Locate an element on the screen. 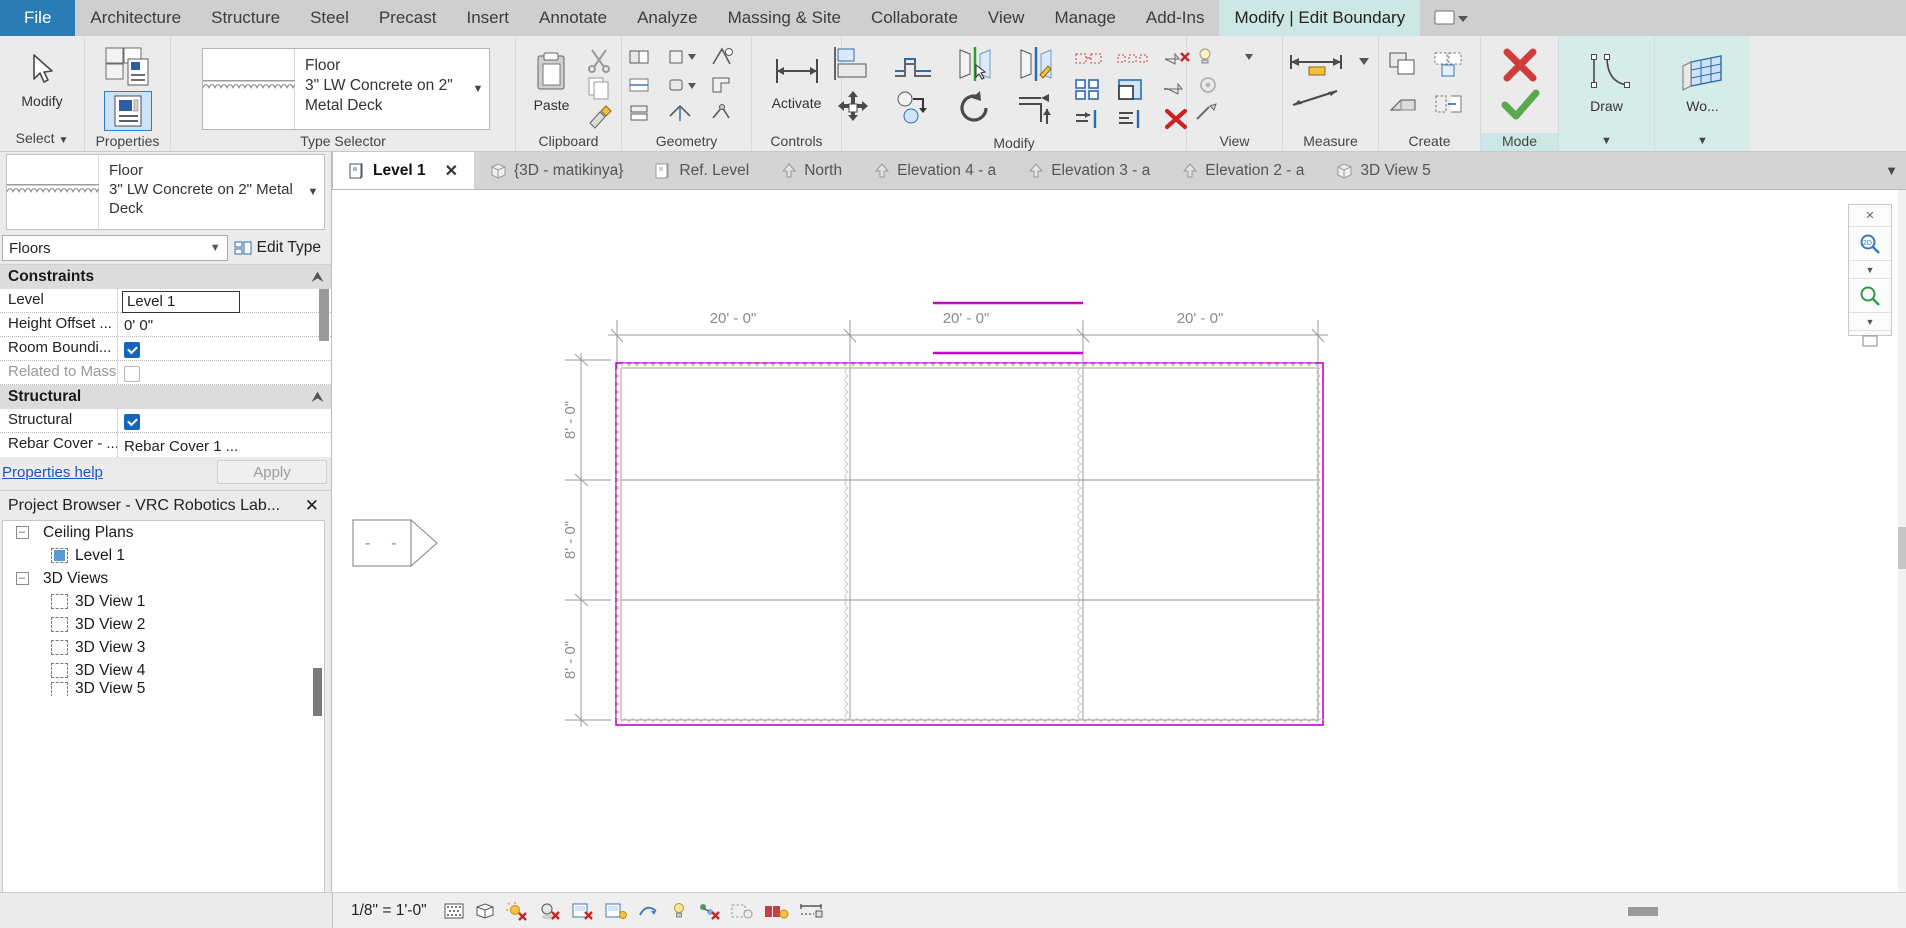 The width and height of the screenshot is (1906, 928). menu-item-annotate: Annotate is located at coordinates (573, 18).